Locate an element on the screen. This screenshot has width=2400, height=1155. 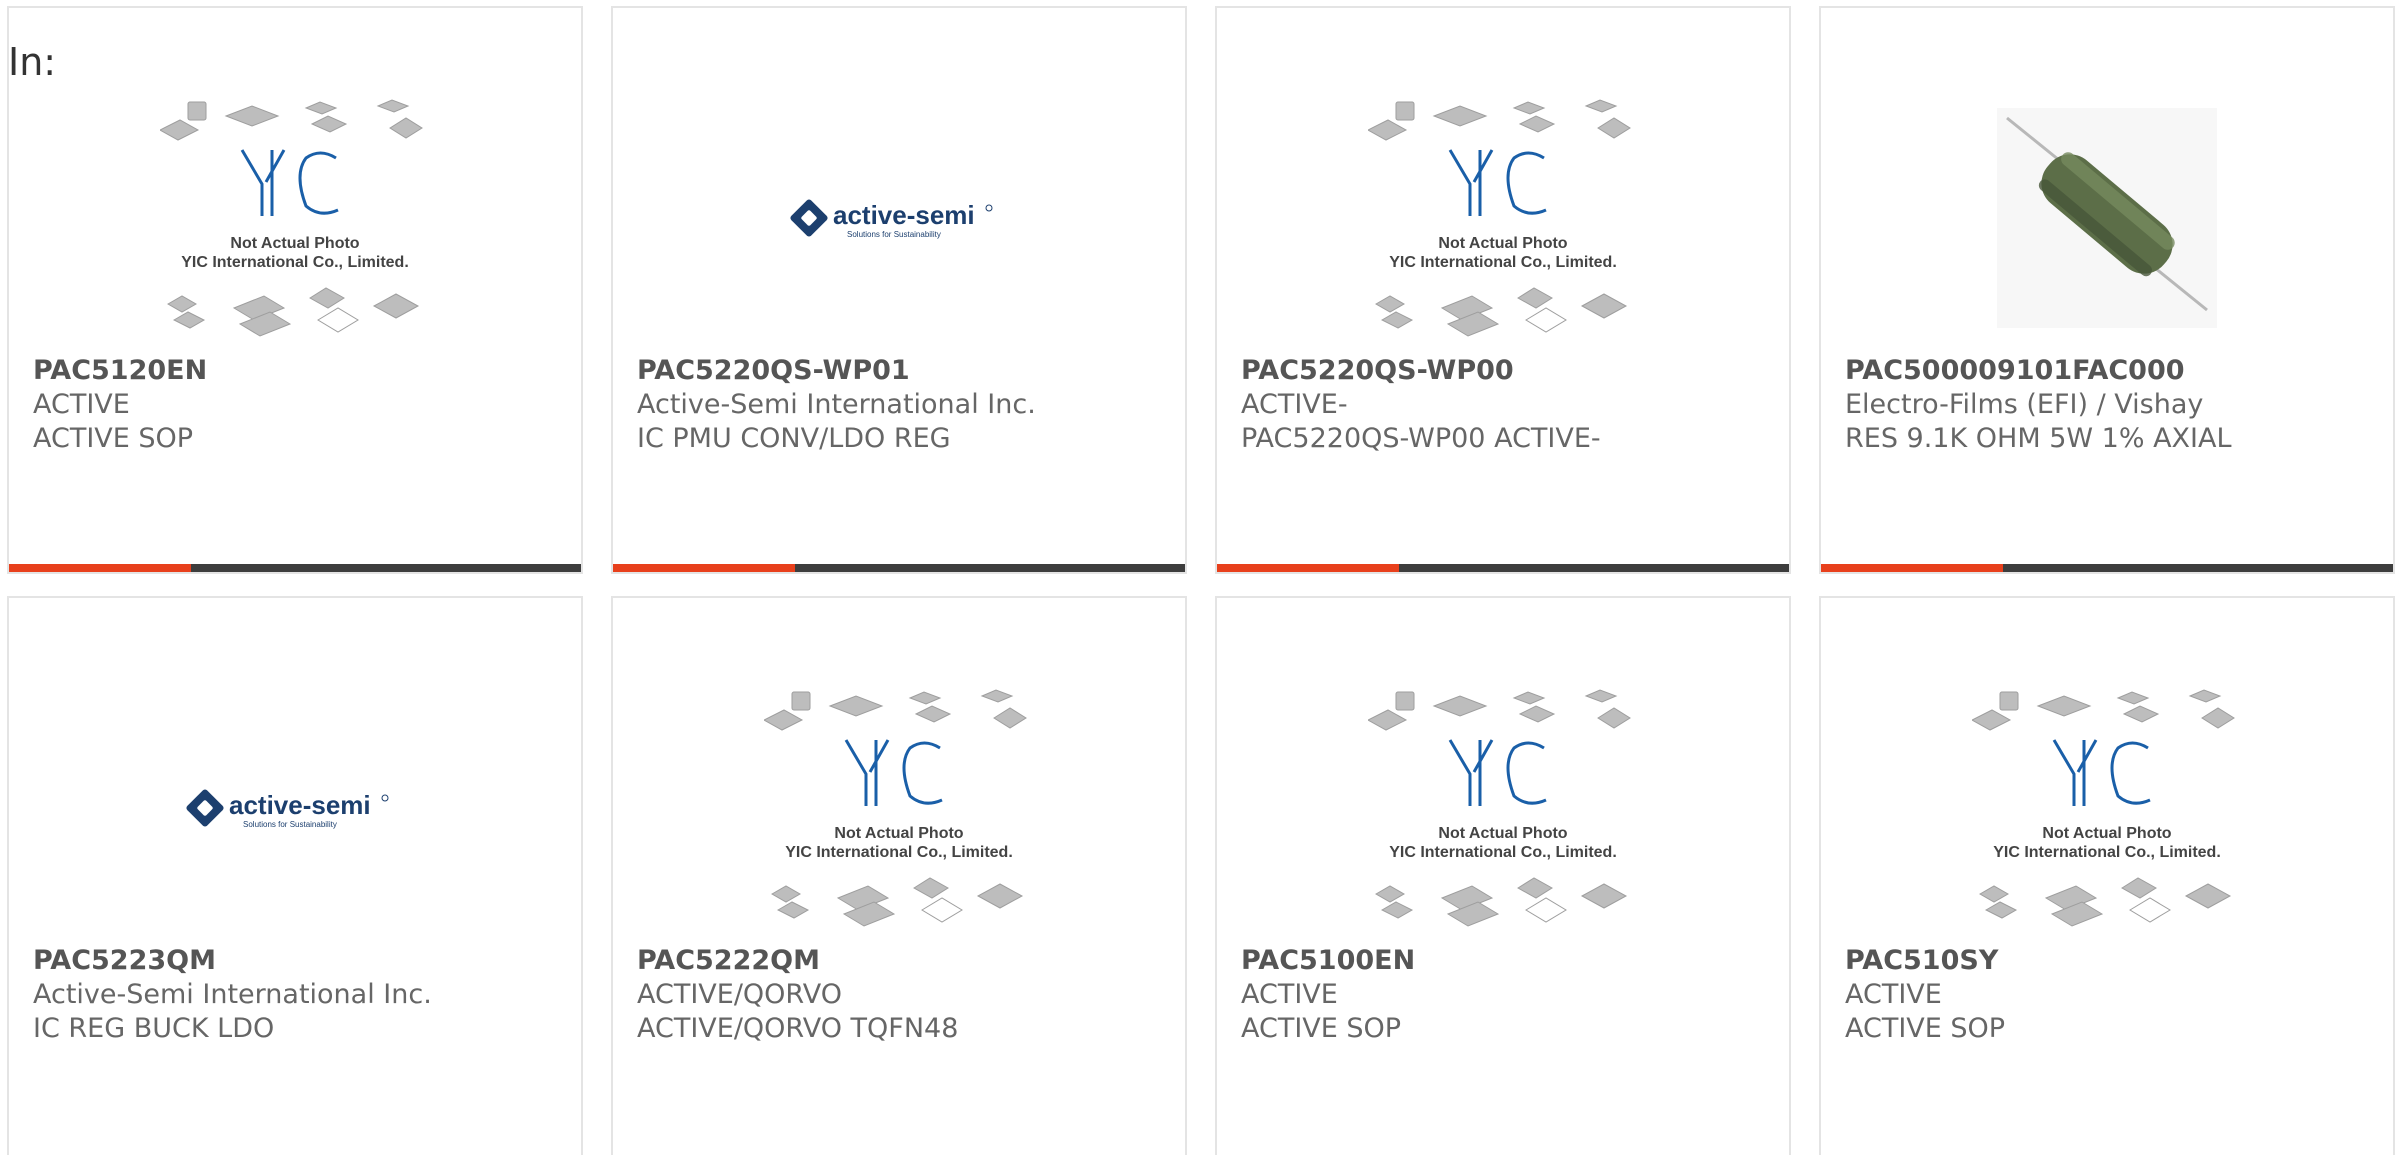
part-number: PAC5120EN is located at coordinates (299, 371).